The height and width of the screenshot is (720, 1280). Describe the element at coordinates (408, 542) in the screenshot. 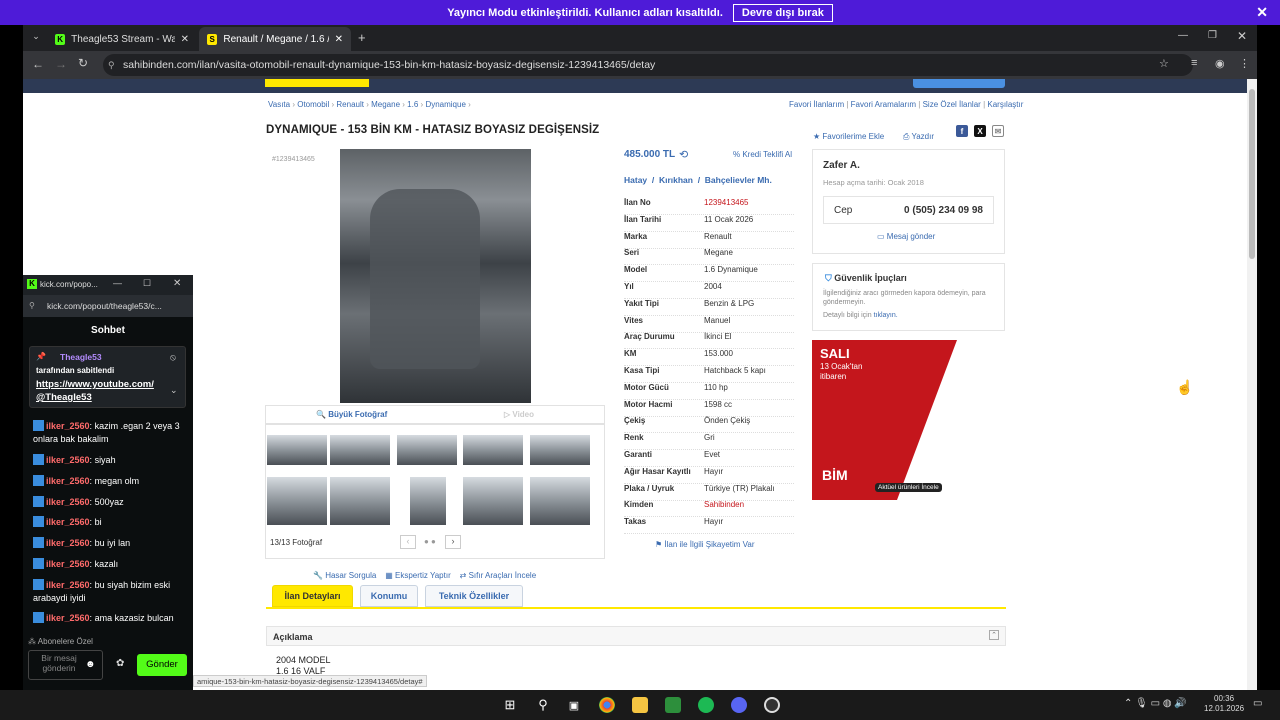

I see `prev-photo-button: ‹` at that location.